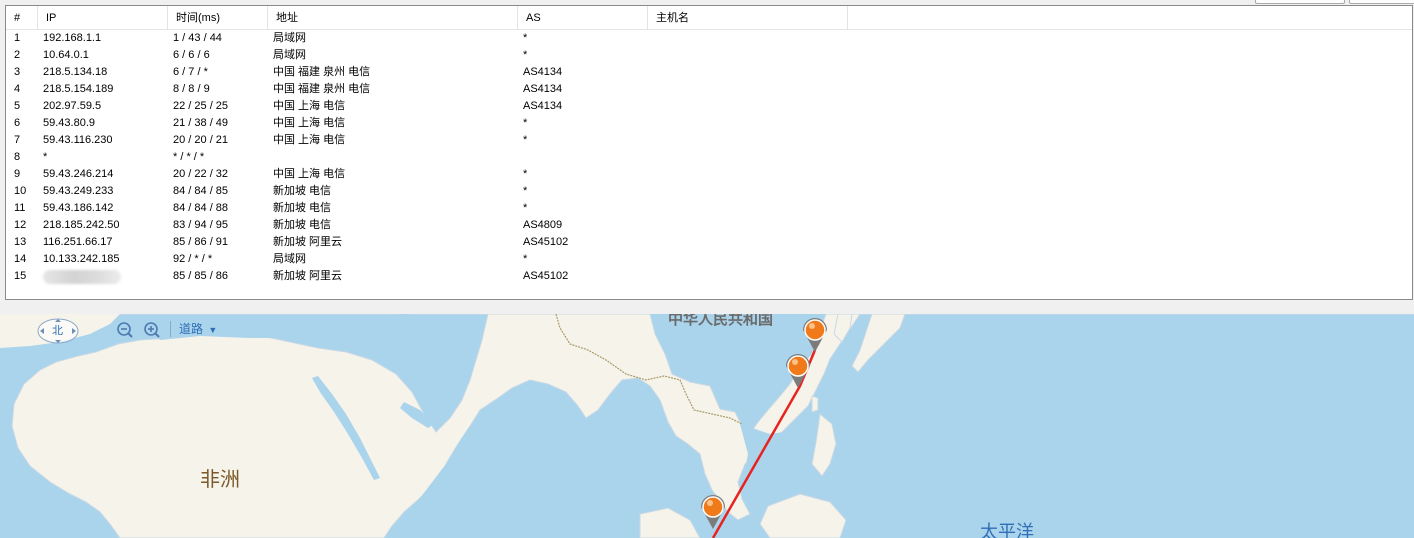 Image resolution: width=1414 pixels, height=538 pixels. Describe the element at coordinates (17, 123) in the screenshot. I see `cell-hop: 6` at that location.